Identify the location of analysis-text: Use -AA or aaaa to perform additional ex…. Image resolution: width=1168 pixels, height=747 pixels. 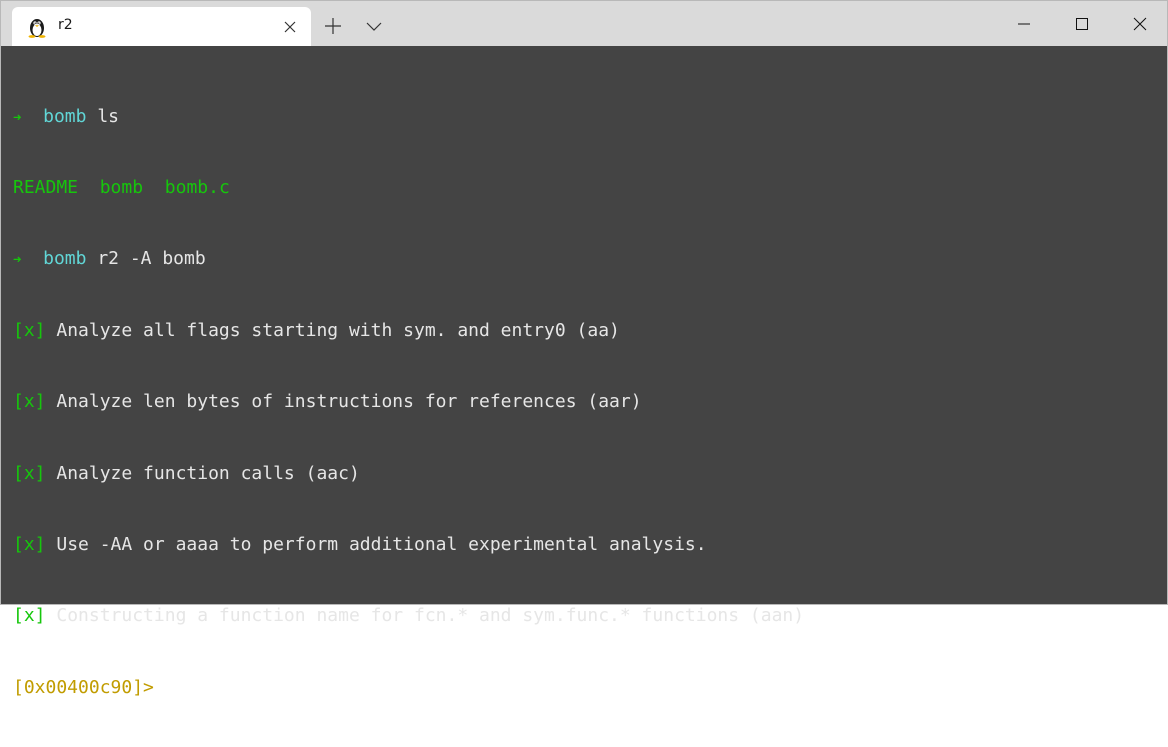
(381, 544).